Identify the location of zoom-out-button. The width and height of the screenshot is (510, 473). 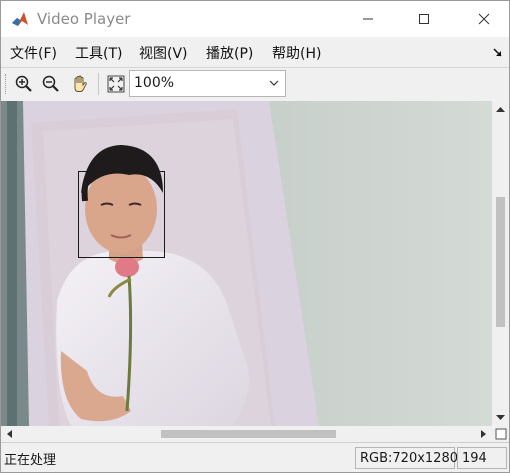
(51, 84).